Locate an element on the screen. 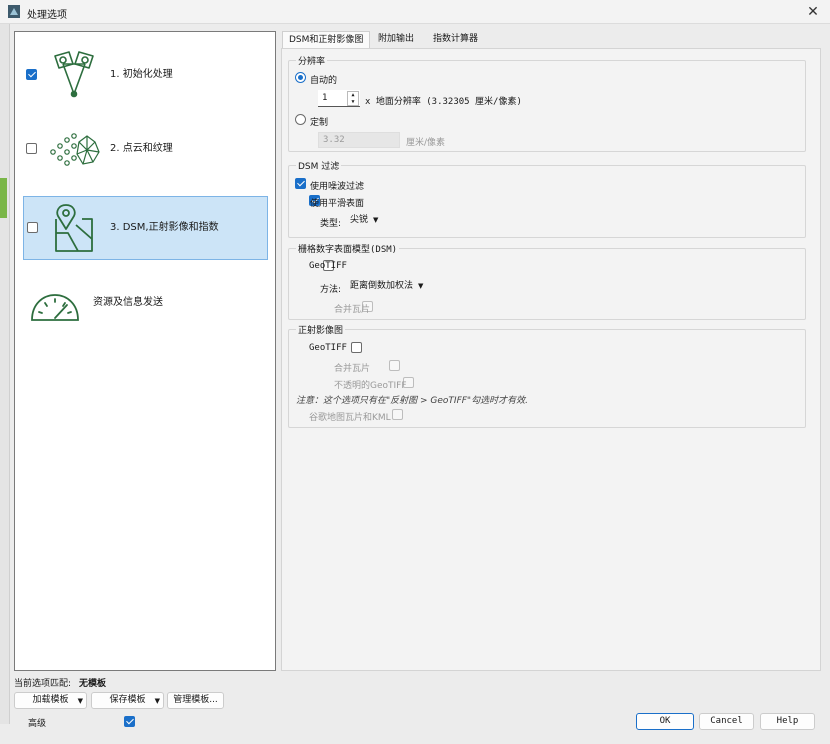 The height and width of the screenshot is (744, 830). noise-filter-label: 使用噪波过滤 is located at coordinates (337, 187).